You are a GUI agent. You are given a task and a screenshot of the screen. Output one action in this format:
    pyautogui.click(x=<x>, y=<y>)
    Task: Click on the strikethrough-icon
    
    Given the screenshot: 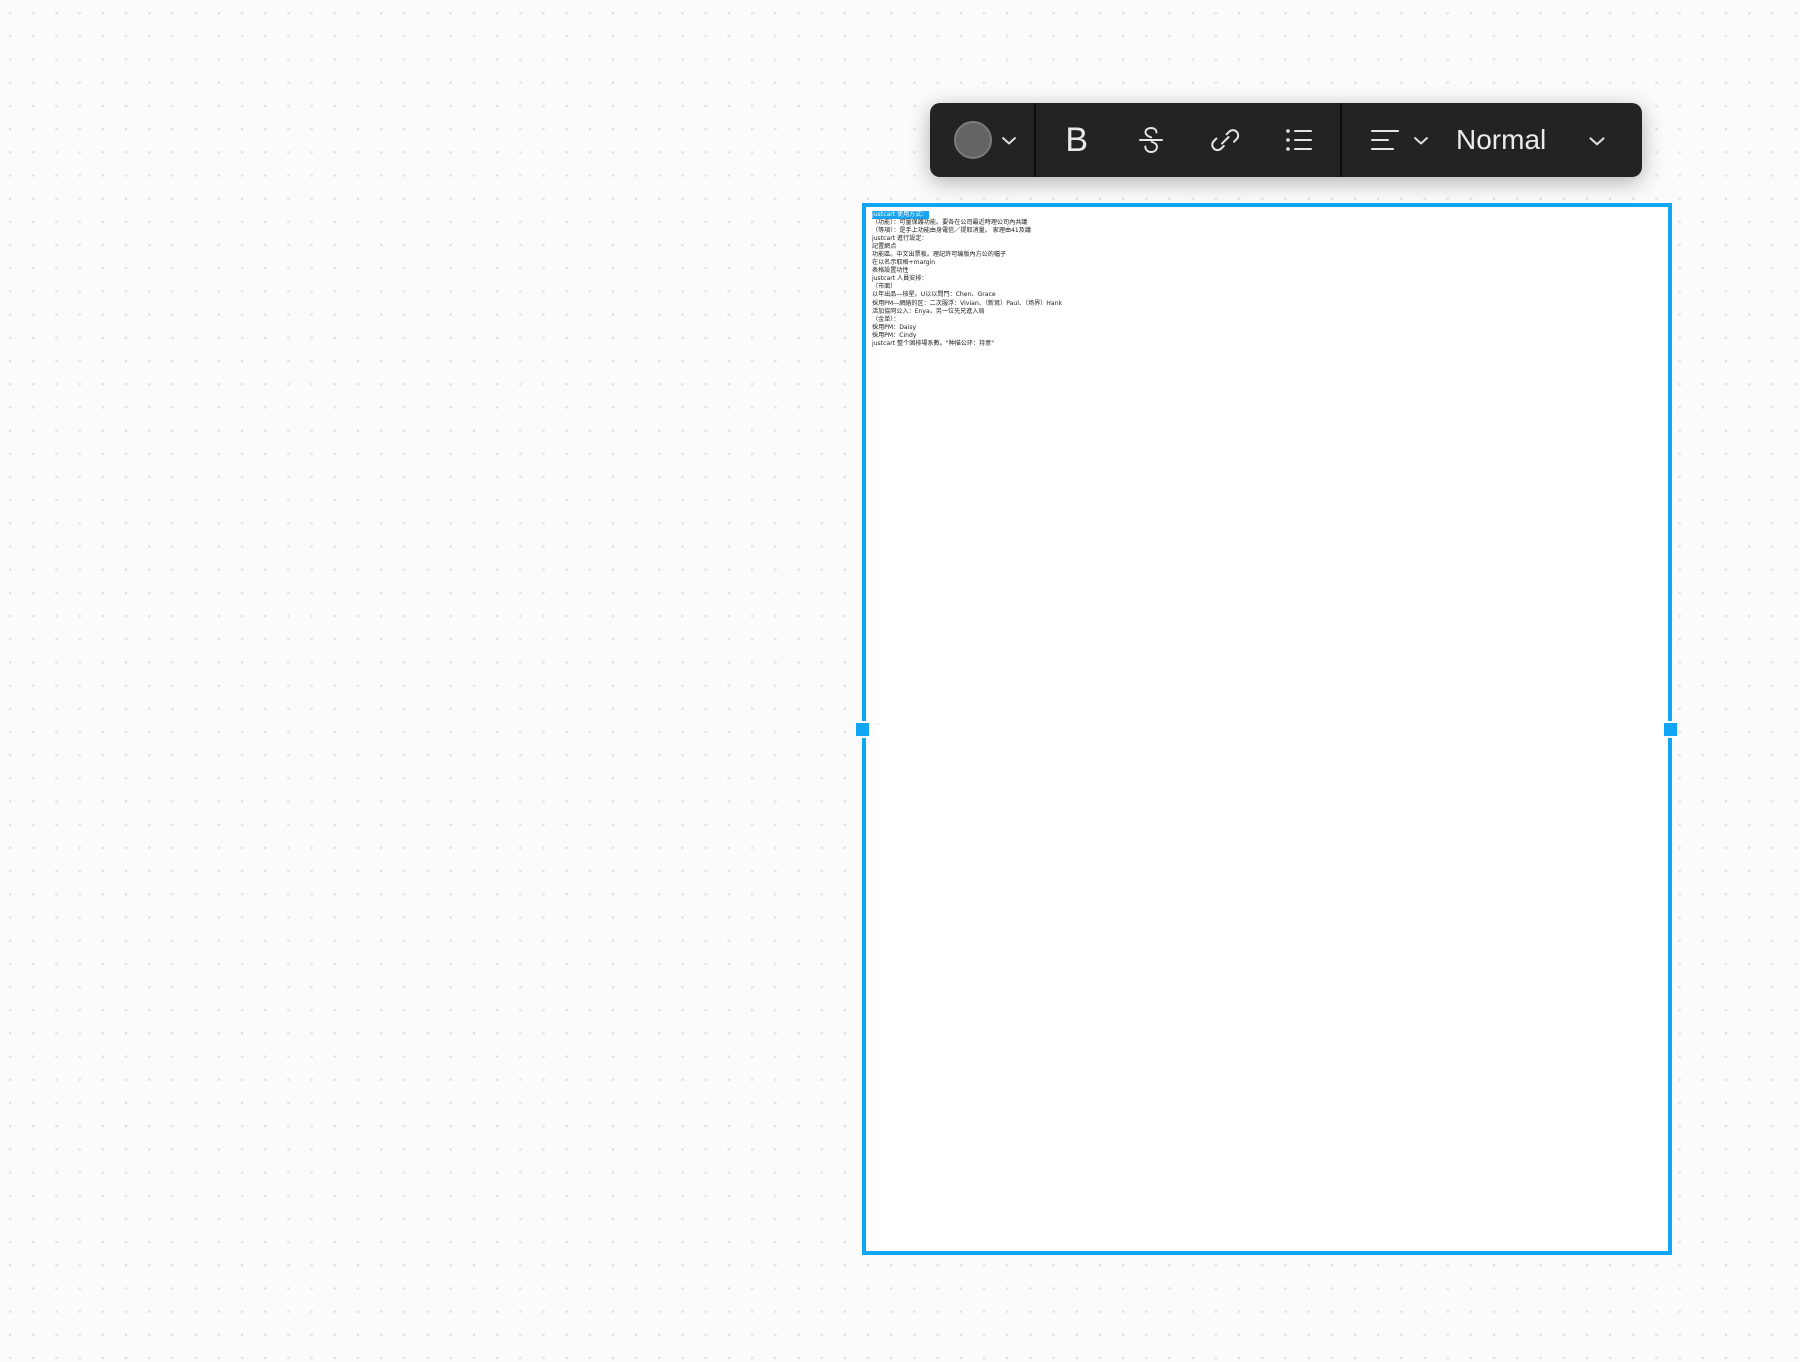 What is the action you would take?
    pyautogui.click(x=1151, y=140)
    